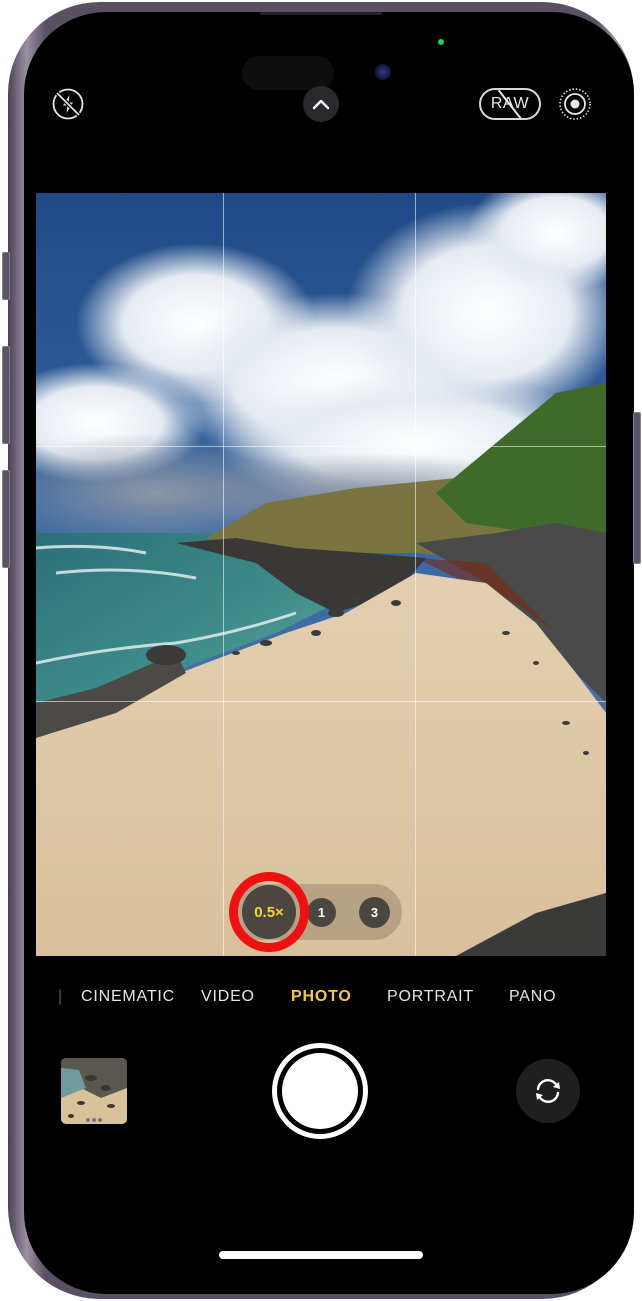 The height and width of the screenshot is (1301, 642). I want to click on zoom-0-5x-button: 0.5×, so click(269, 912).